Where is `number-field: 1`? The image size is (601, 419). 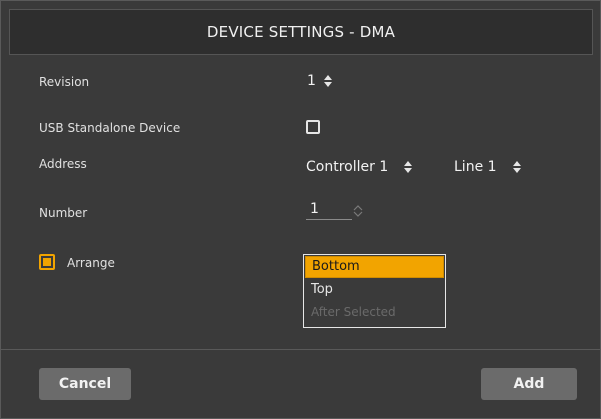 number-field: 1 is located at coordinates (335, 210).